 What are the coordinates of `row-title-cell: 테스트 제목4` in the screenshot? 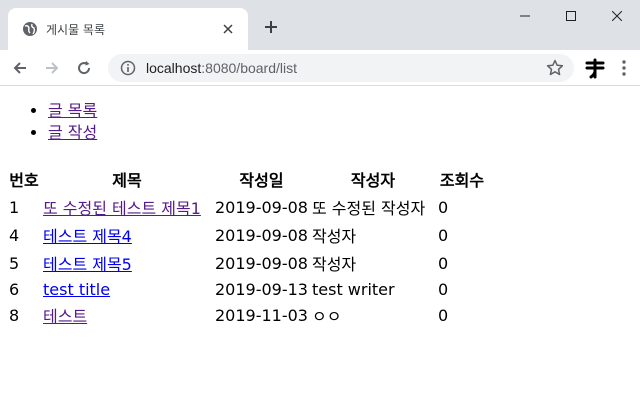 It's located at (127, 235).